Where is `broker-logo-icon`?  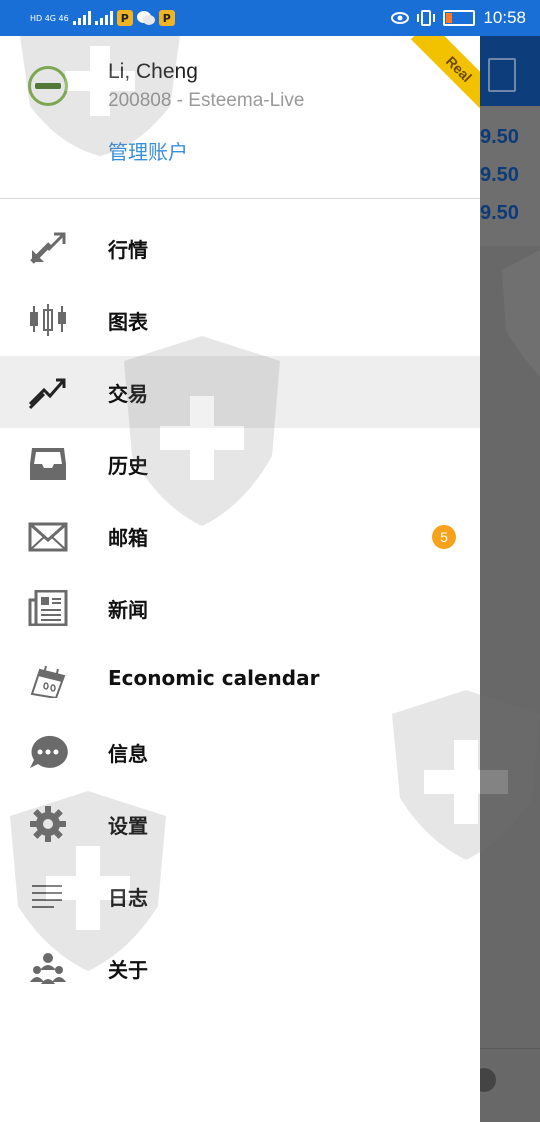
broker-logo-icon is located at coordinates (48, 86).